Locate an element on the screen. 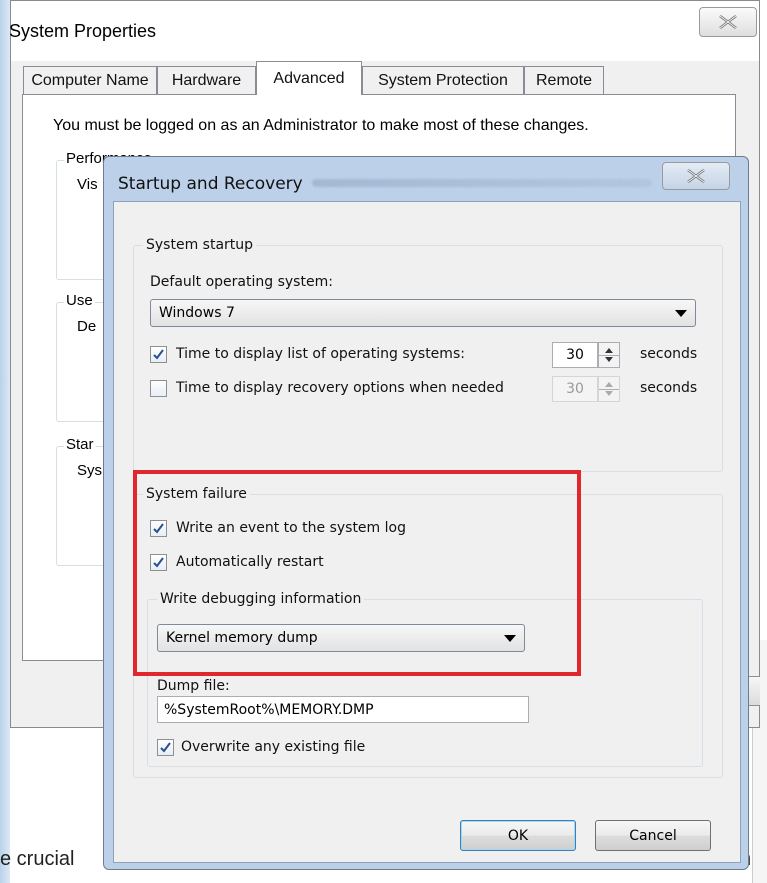 The image size is (767, 883). system-properties-titlebar: System Properties is located at coordinates (384, 31).